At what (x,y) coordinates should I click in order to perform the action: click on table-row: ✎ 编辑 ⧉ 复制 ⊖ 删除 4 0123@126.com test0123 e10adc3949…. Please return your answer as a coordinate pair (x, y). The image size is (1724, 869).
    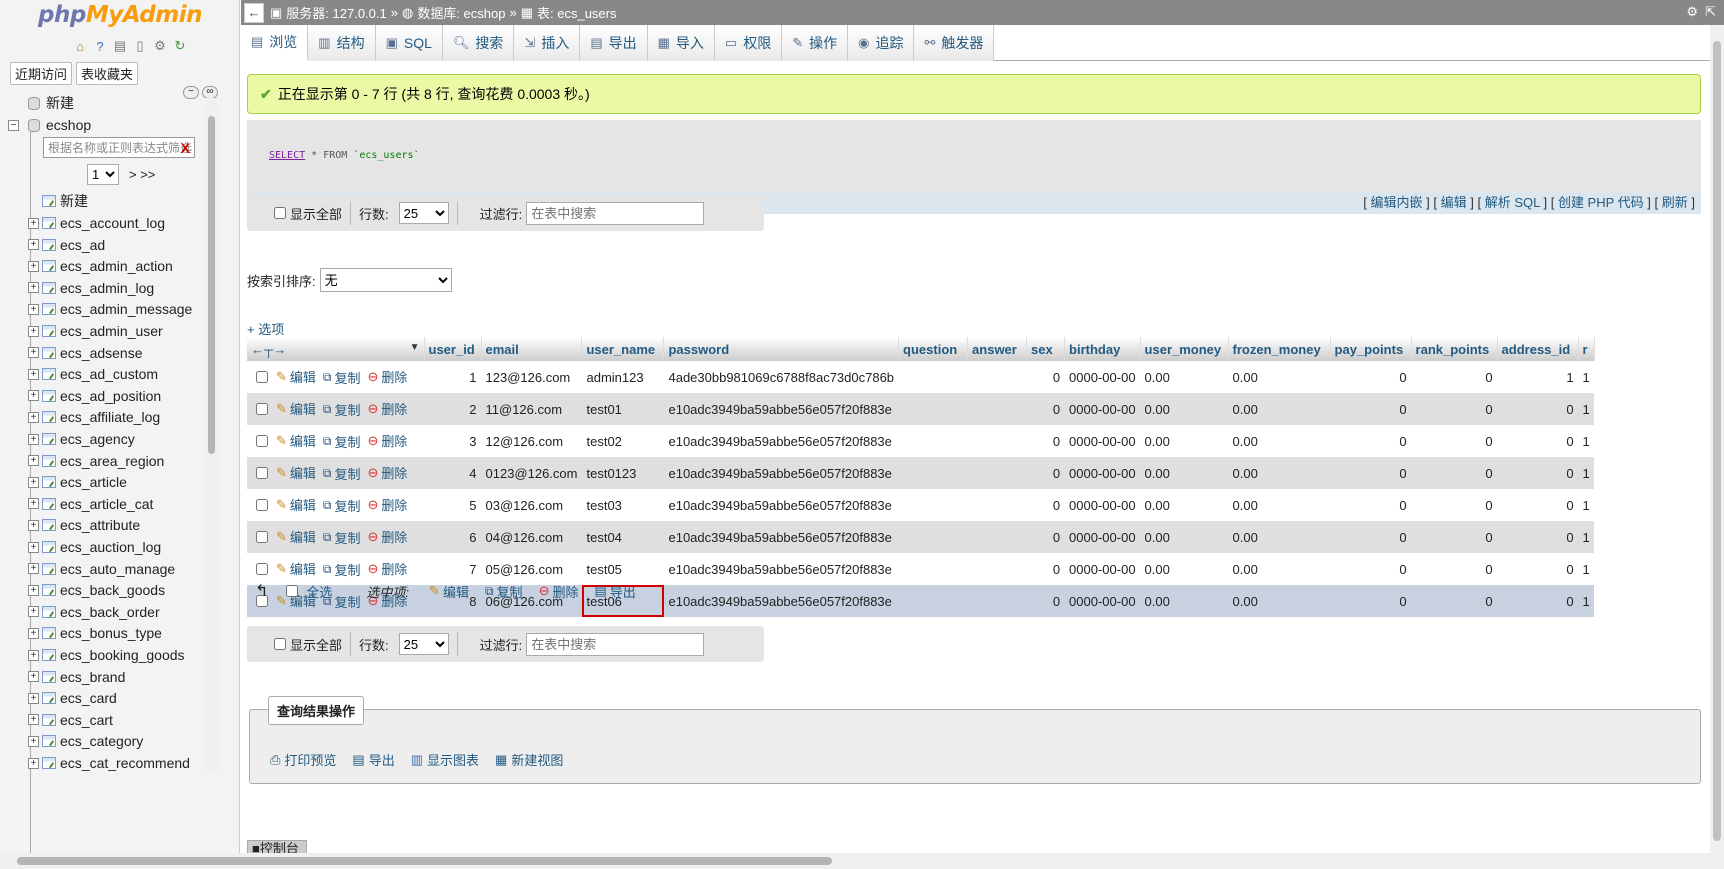
    Looking at the image, I should click on (921, 473).